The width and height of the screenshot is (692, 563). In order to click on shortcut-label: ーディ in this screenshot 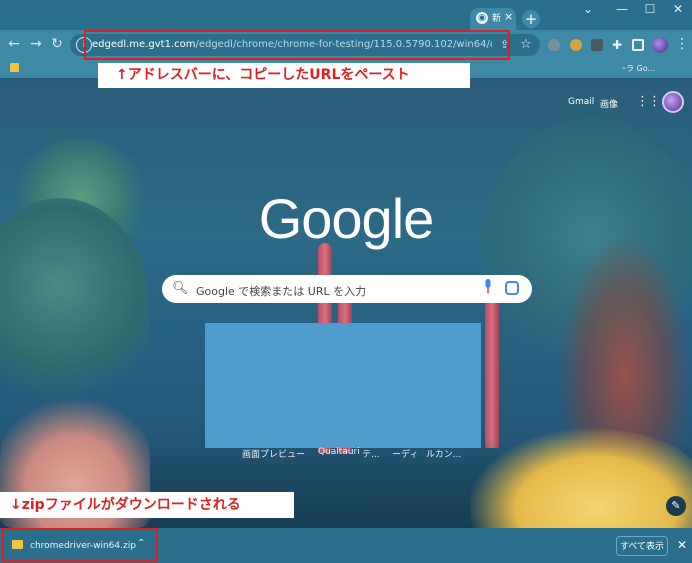, I will do `click(405, 453)`.